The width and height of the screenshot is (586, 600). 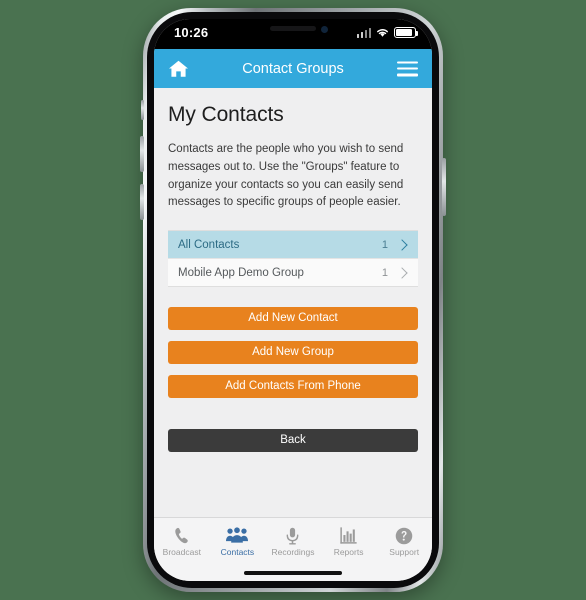 What do you see at coordinates (293, 319) in the screenshot?
I see `add-new-contact-button: Add New Contact` at bounding box center [293, 319].